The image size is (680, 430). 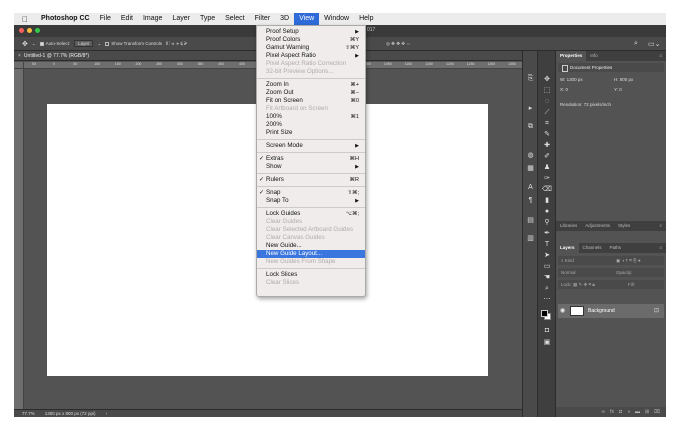 I want to click on workspace-icon: ▭⌄, so click(x=654, y=44).